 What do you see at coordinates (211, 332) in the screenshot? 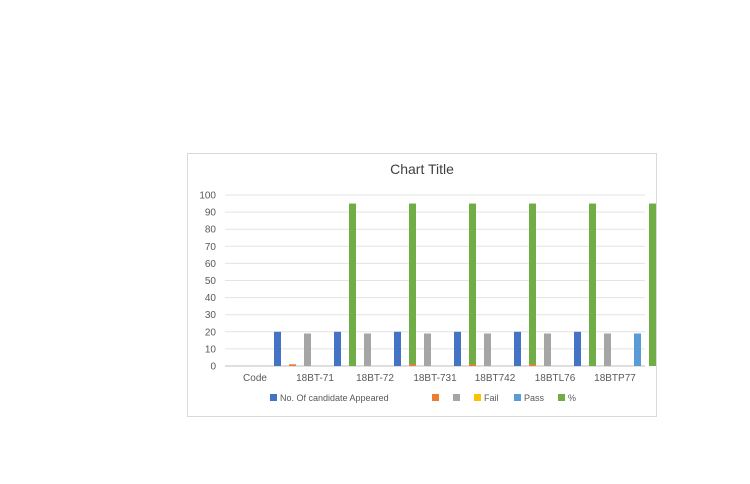
I see `y-tick-label: 20` at bounding box center [211, 332].